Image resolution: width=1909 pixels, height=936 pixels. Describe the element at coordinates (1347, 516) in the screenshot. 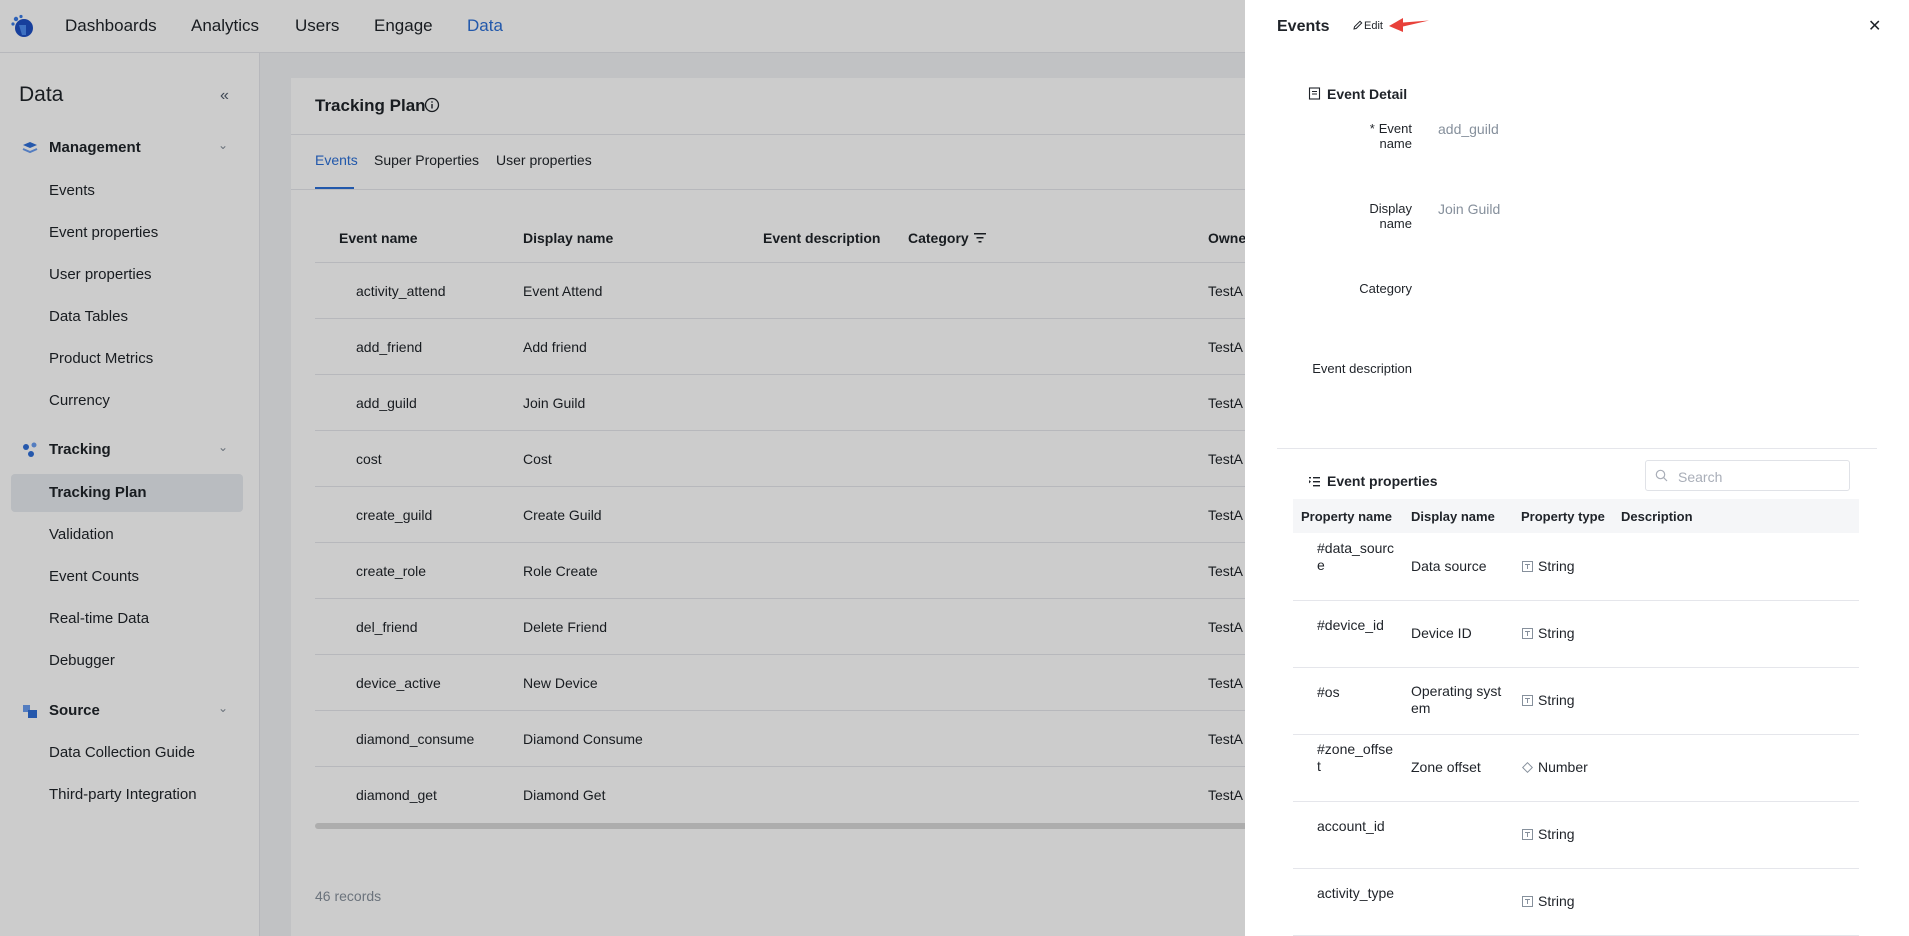

I see `column-header-property-name: Property name` at that location.